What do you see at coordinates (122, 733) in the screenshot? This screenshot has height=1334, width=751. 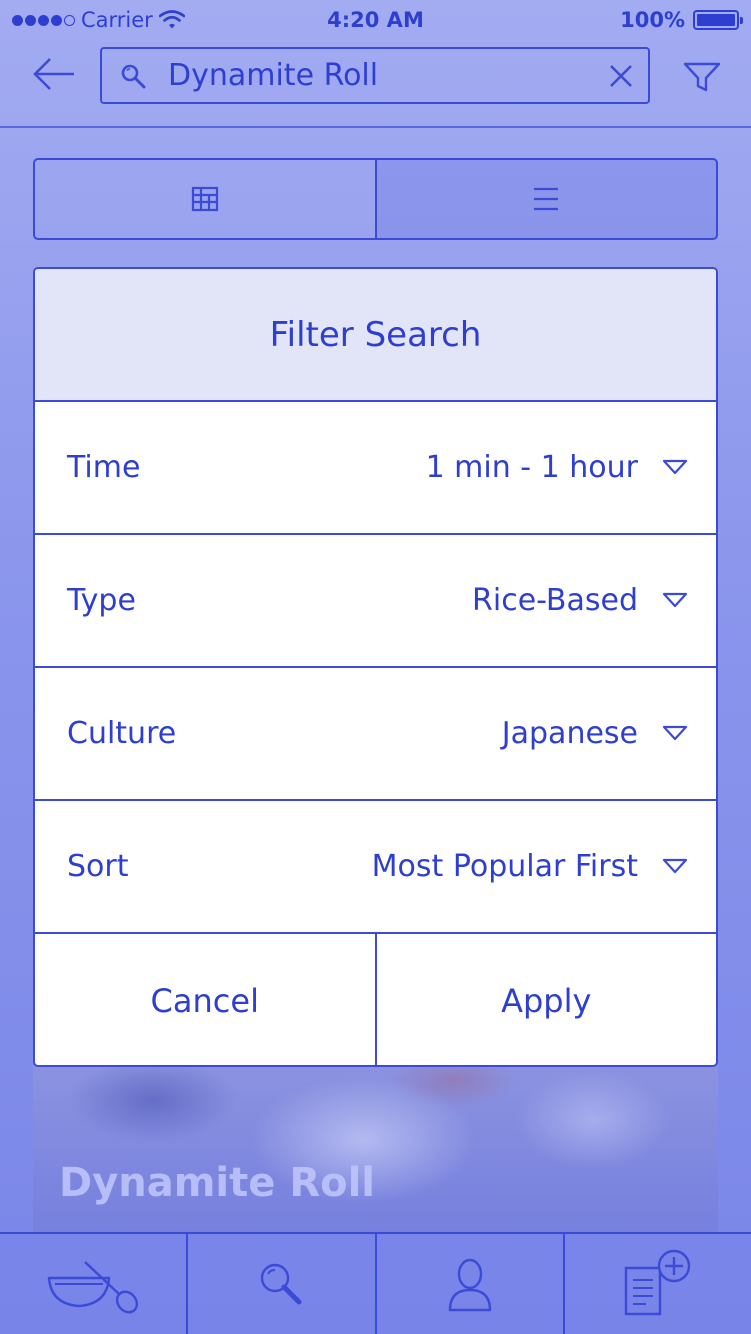 I see `filter-label: Culture` at bounding box center [122, 733].